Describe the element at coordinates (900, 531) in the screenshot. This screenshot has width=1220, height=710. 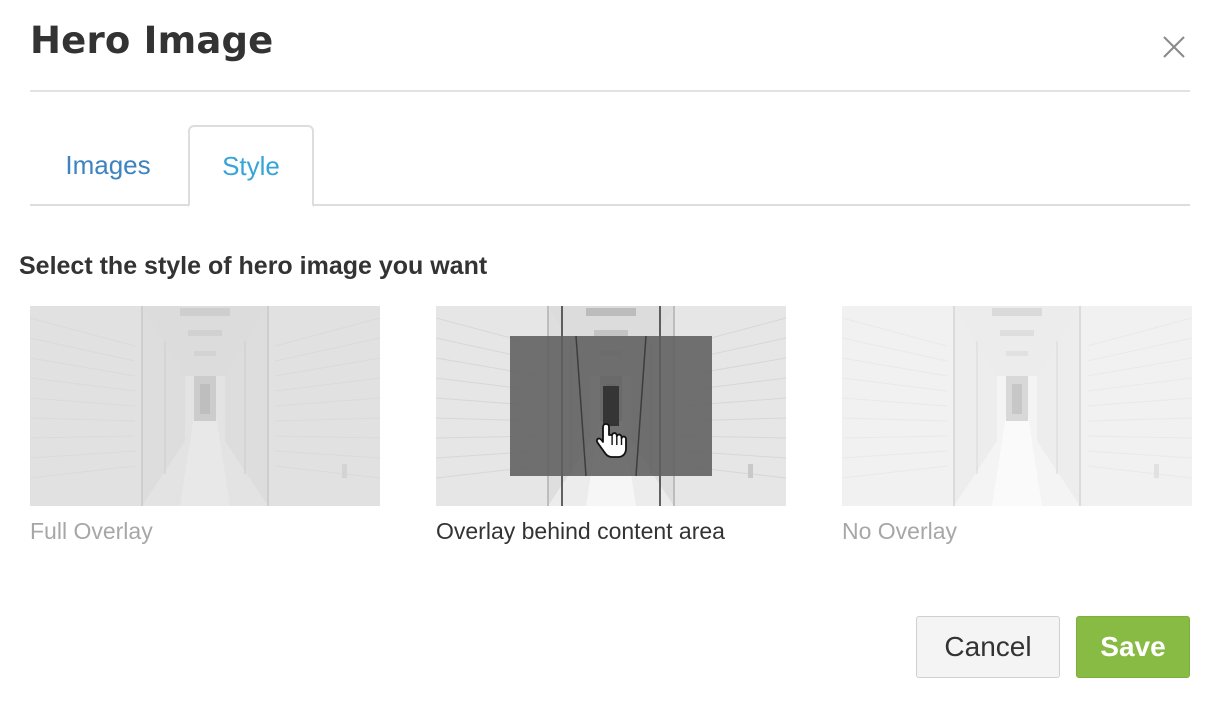
I see `option-label: No Overlay` at that location.